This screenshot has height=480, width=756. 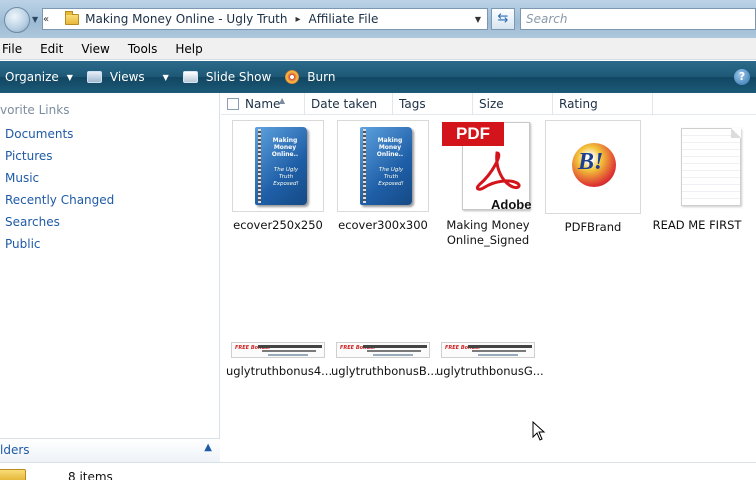 I want to click on text-document-icon, so click(x=697, y=166).